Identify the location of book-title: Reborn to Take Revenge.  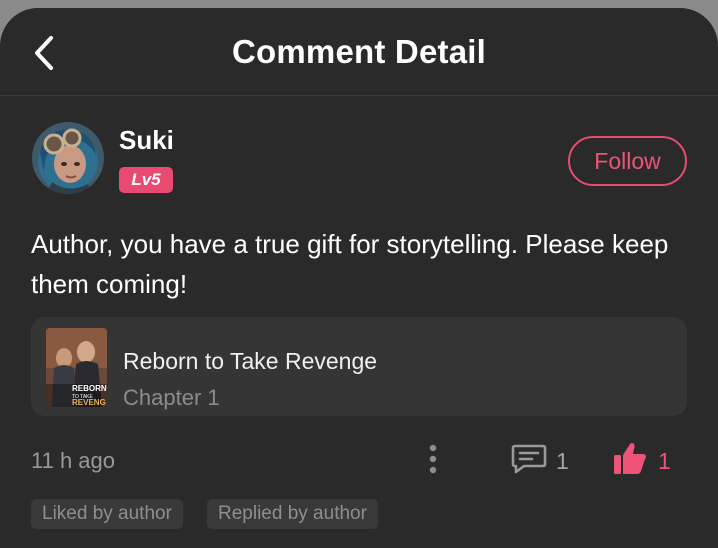
(250, 361).